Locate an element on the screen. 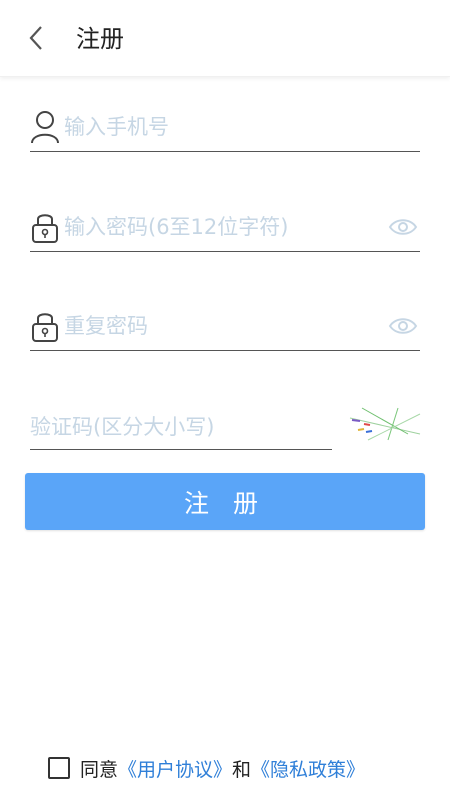  phone-input is located at coordinates (234, 127).